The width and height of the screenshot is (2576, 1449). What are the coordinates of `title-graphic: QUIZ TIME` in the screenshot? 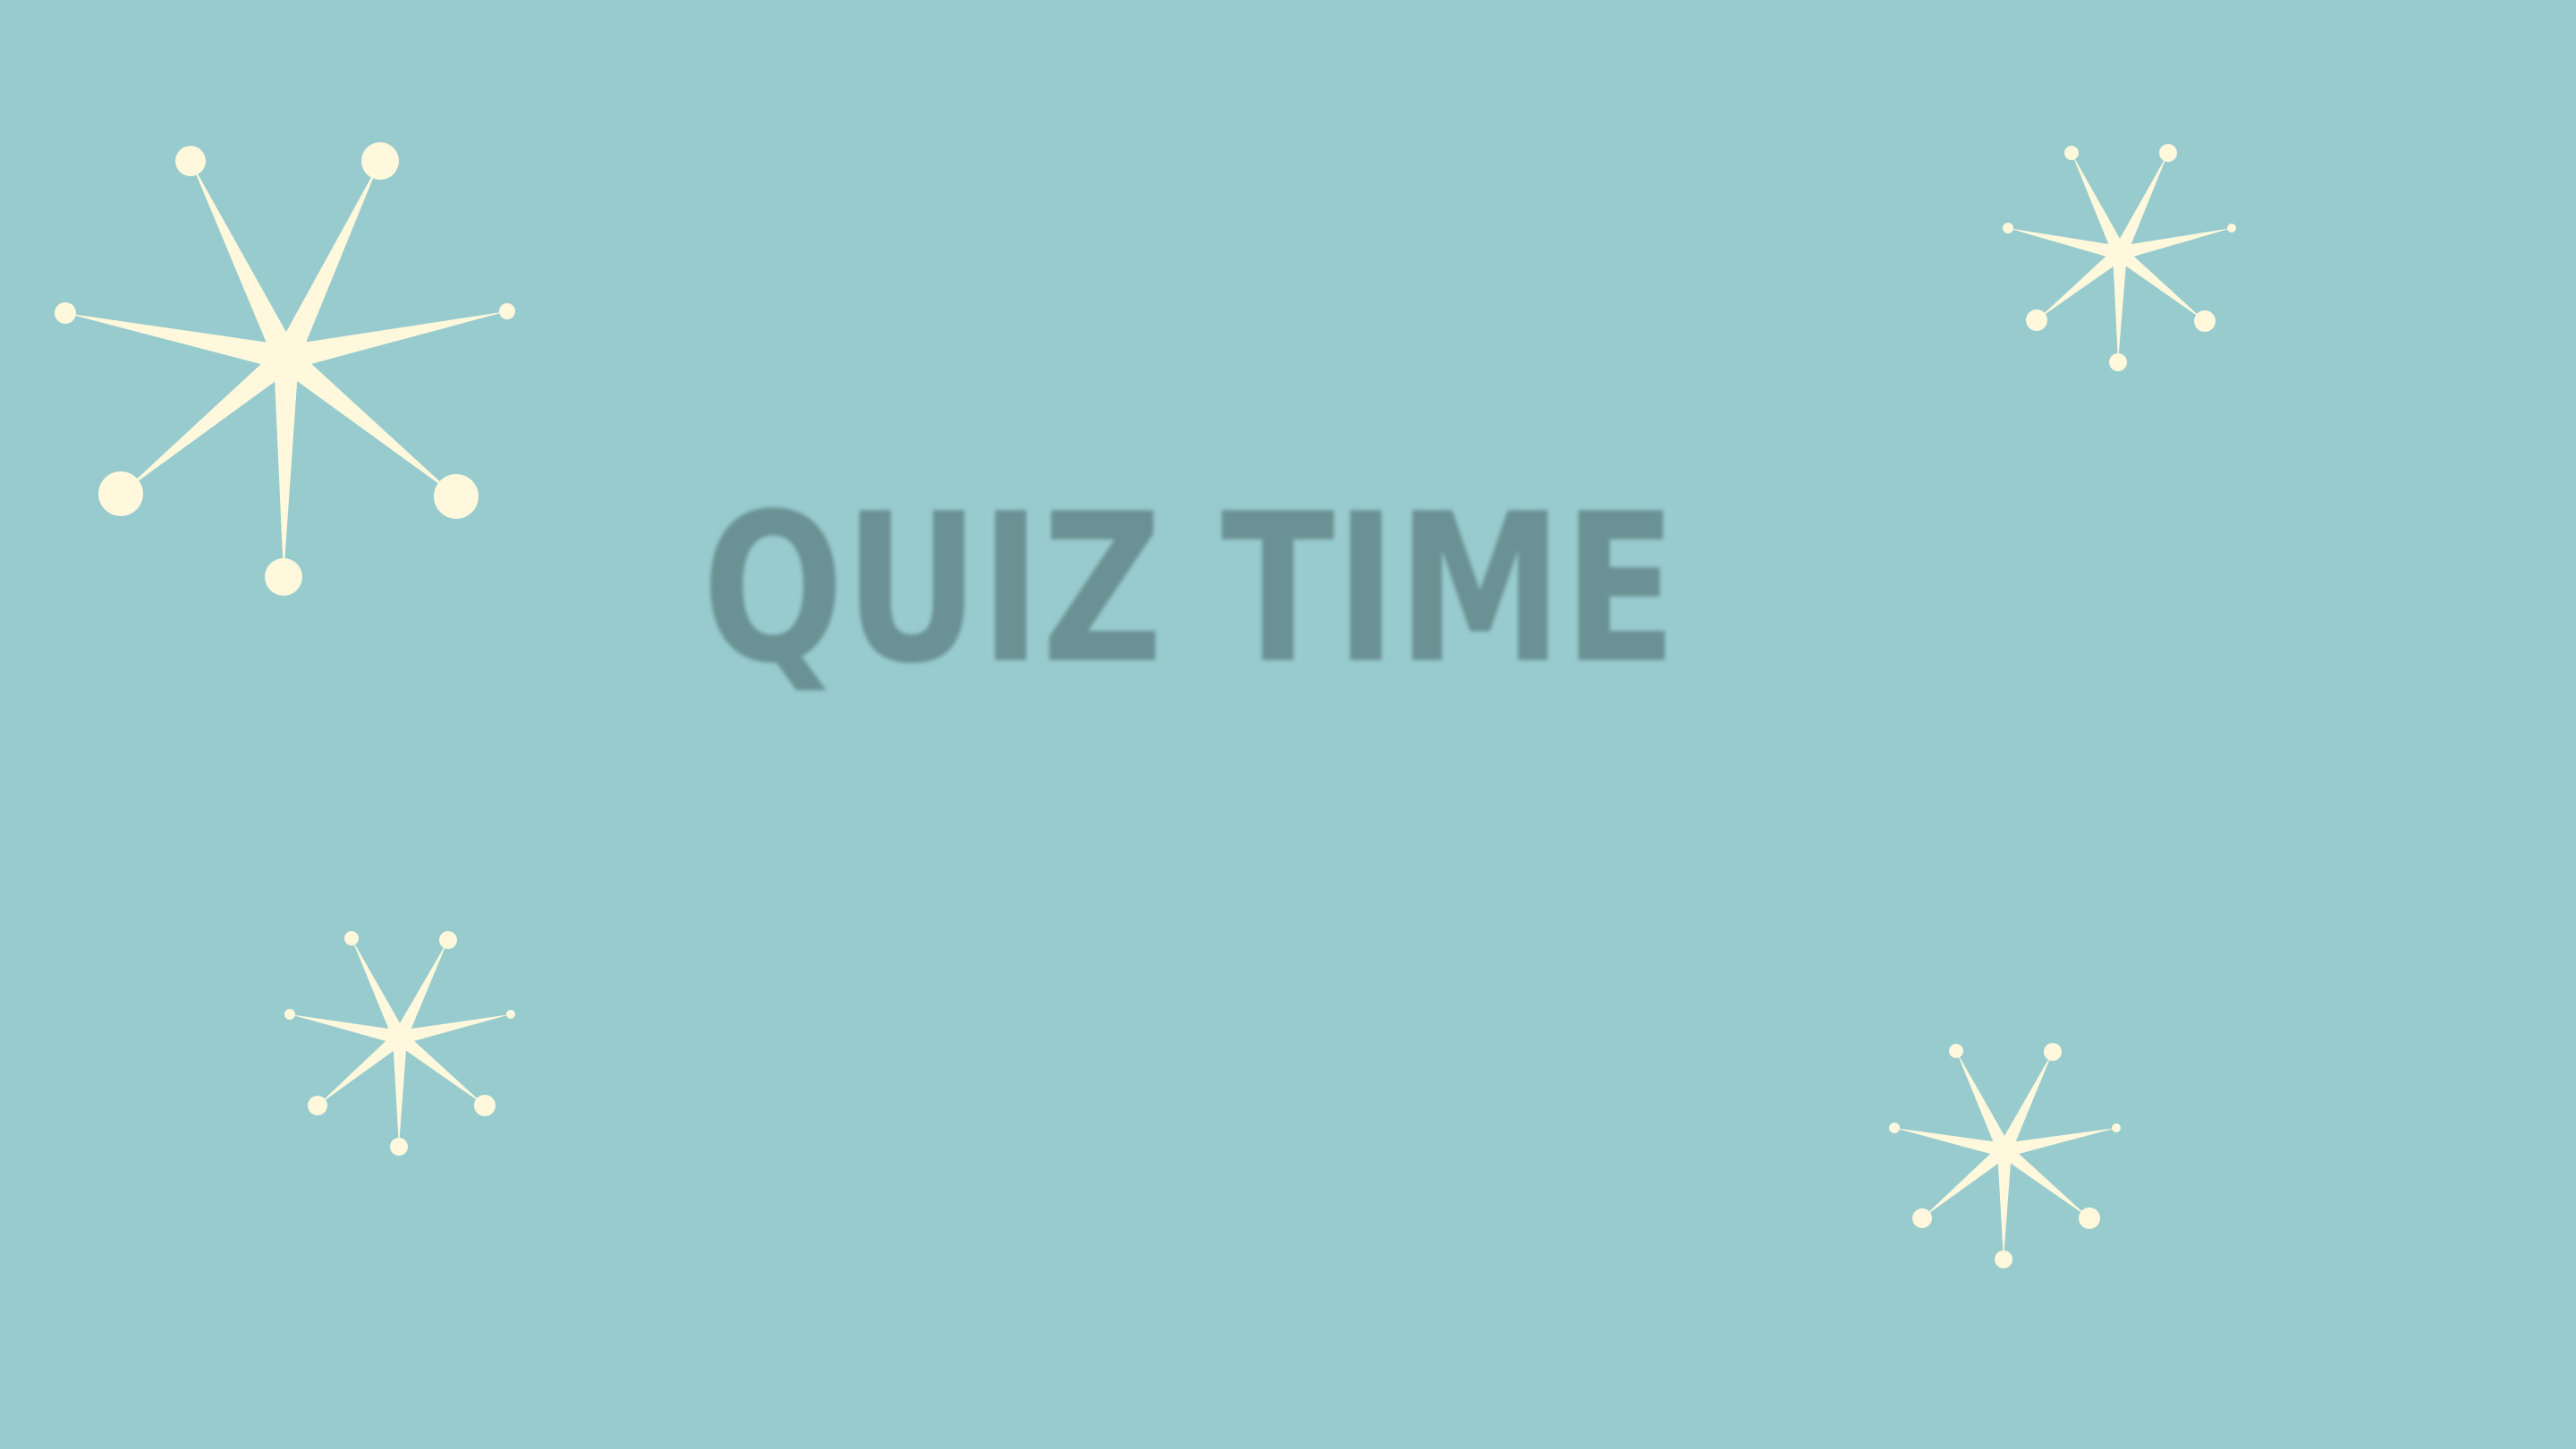 It's located at (1189, 589).